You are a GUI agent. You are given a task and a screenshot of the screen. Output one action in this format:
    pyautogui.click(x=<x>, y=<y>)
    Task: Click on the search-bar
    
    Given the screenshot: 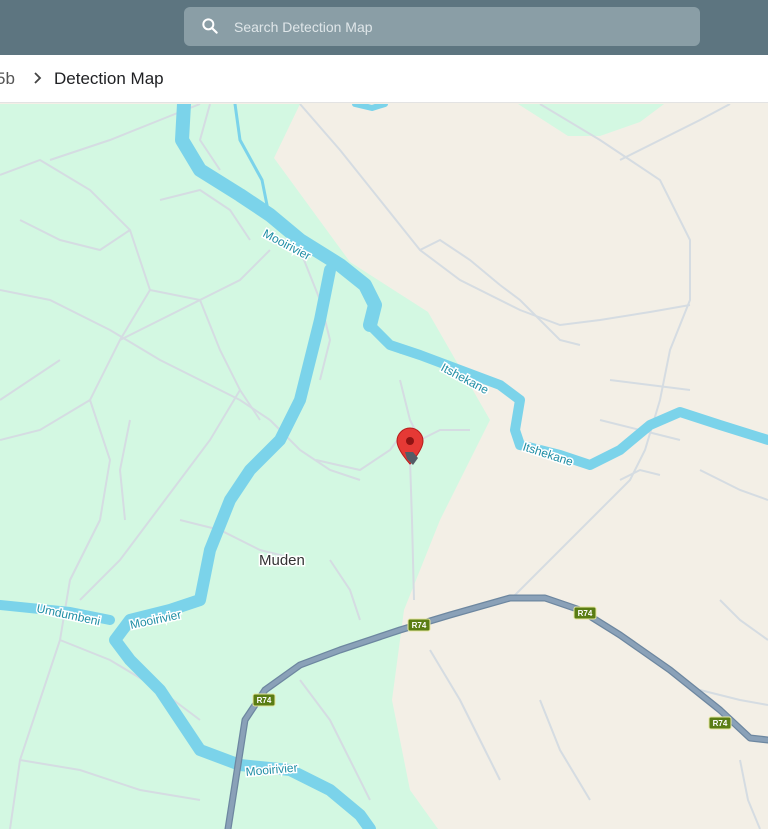 What is the action you would take?
    pyautogui.click(x=442, y=26)
    